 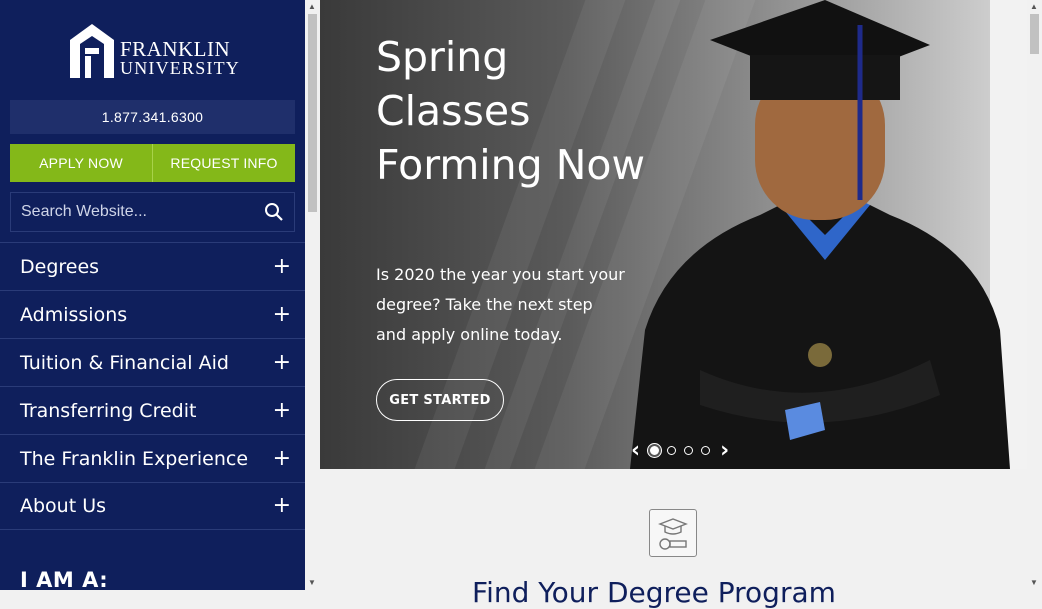 What do you see at coordinates (654, 592) in the screenshot?
I see `find-degree-heading: Find Your Degree Program` at bounding box center [654, 592].